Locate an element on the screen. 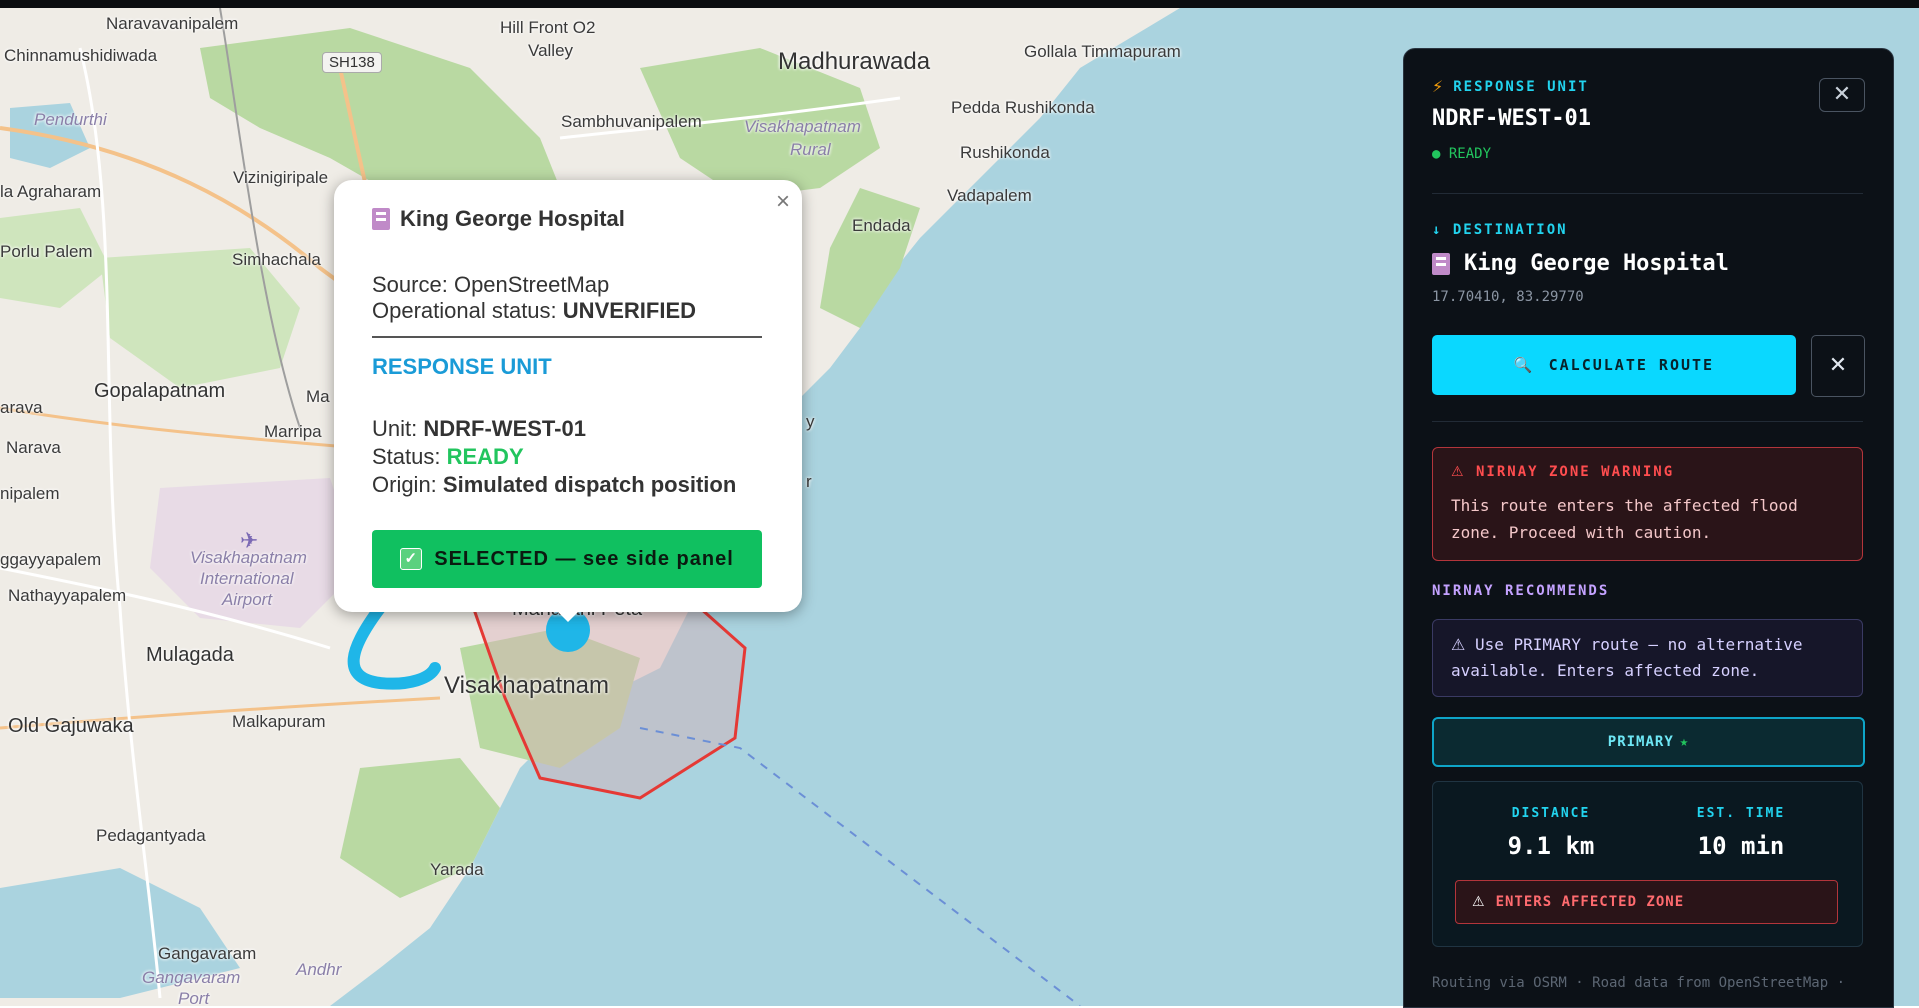 This screenshot has width=1919, height=1008. recommends-title: NIRNAY RECOMMENDS is located at coordinates (1521, 591).